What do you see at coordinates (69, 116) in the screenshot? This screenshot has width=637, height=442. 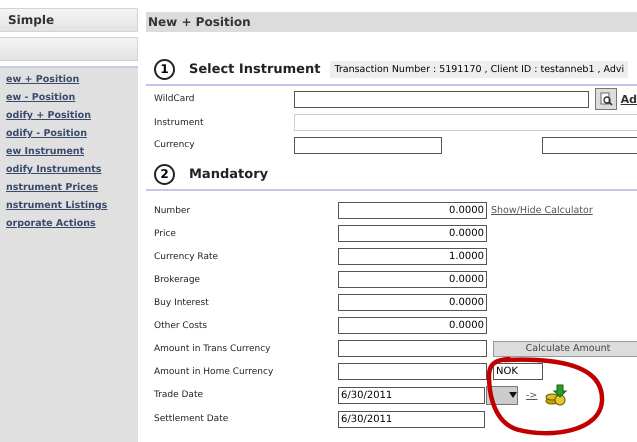 I see `sidebar-link: odify + Position` at bounding box center [69, 116].